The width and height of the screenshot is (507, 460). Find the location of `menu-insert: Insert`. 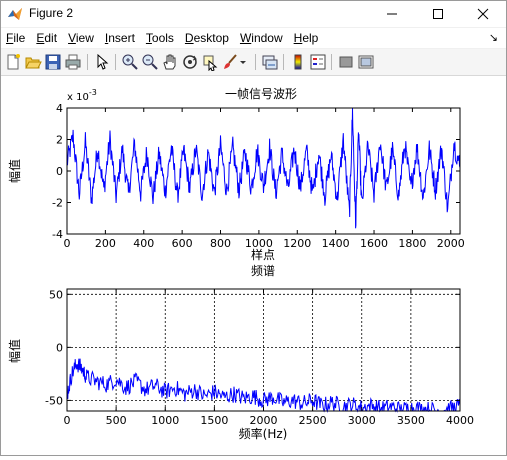

menu-insert: Insert is located at coordinates (120, 38).